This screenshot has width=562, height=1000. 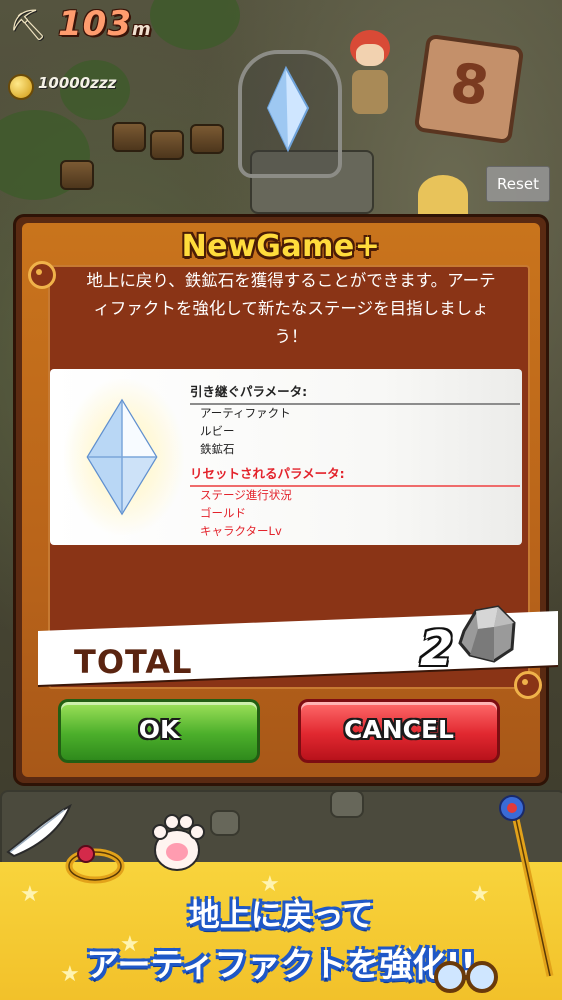 I want to click on crystal-shrine, so click(x=290, y=114).